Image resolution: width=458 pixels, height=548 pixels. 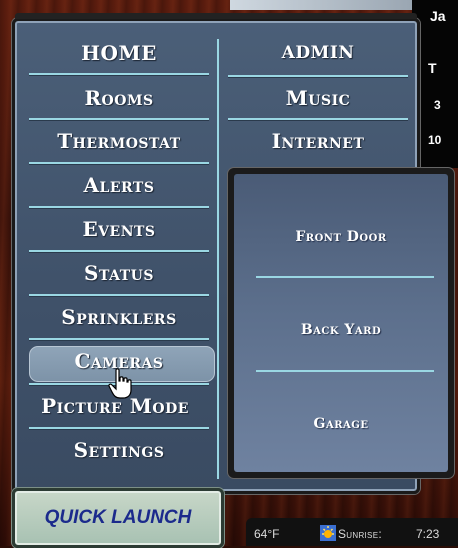 What do you see at coordinates (360, 534) in the screenshot?
I see `sunrise-label: Sunrise:` at bounding box center [360, 534].